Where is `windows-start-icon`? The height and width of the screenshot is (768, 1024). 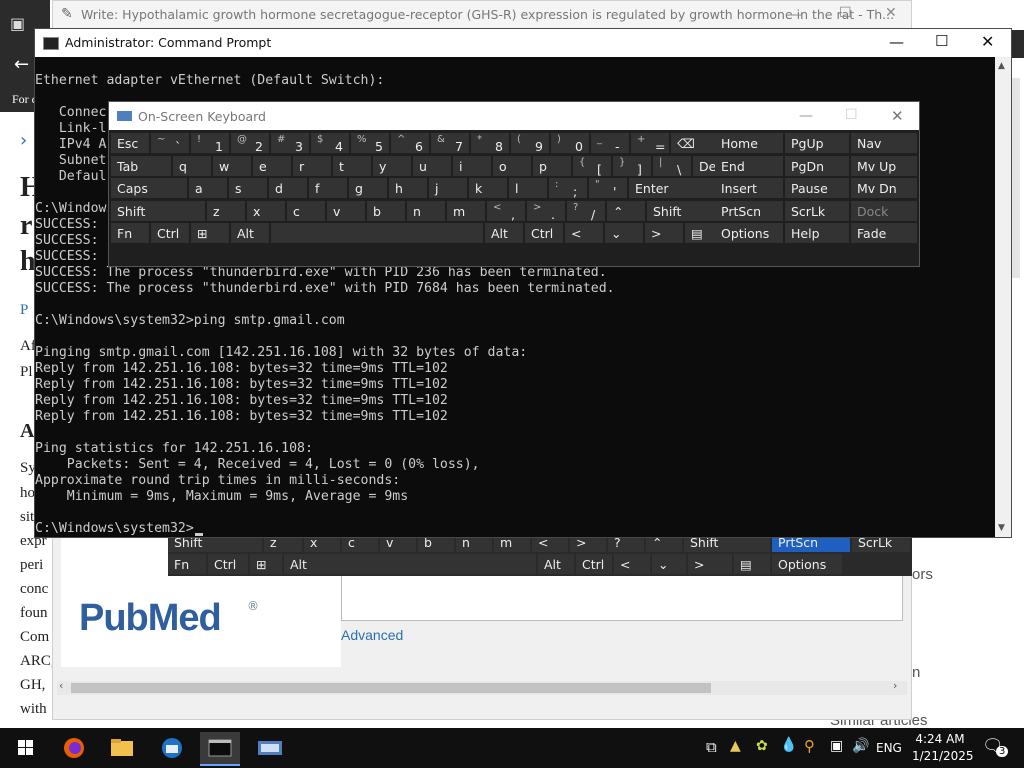
windows-start-icon is located at coordinates (26, 748).